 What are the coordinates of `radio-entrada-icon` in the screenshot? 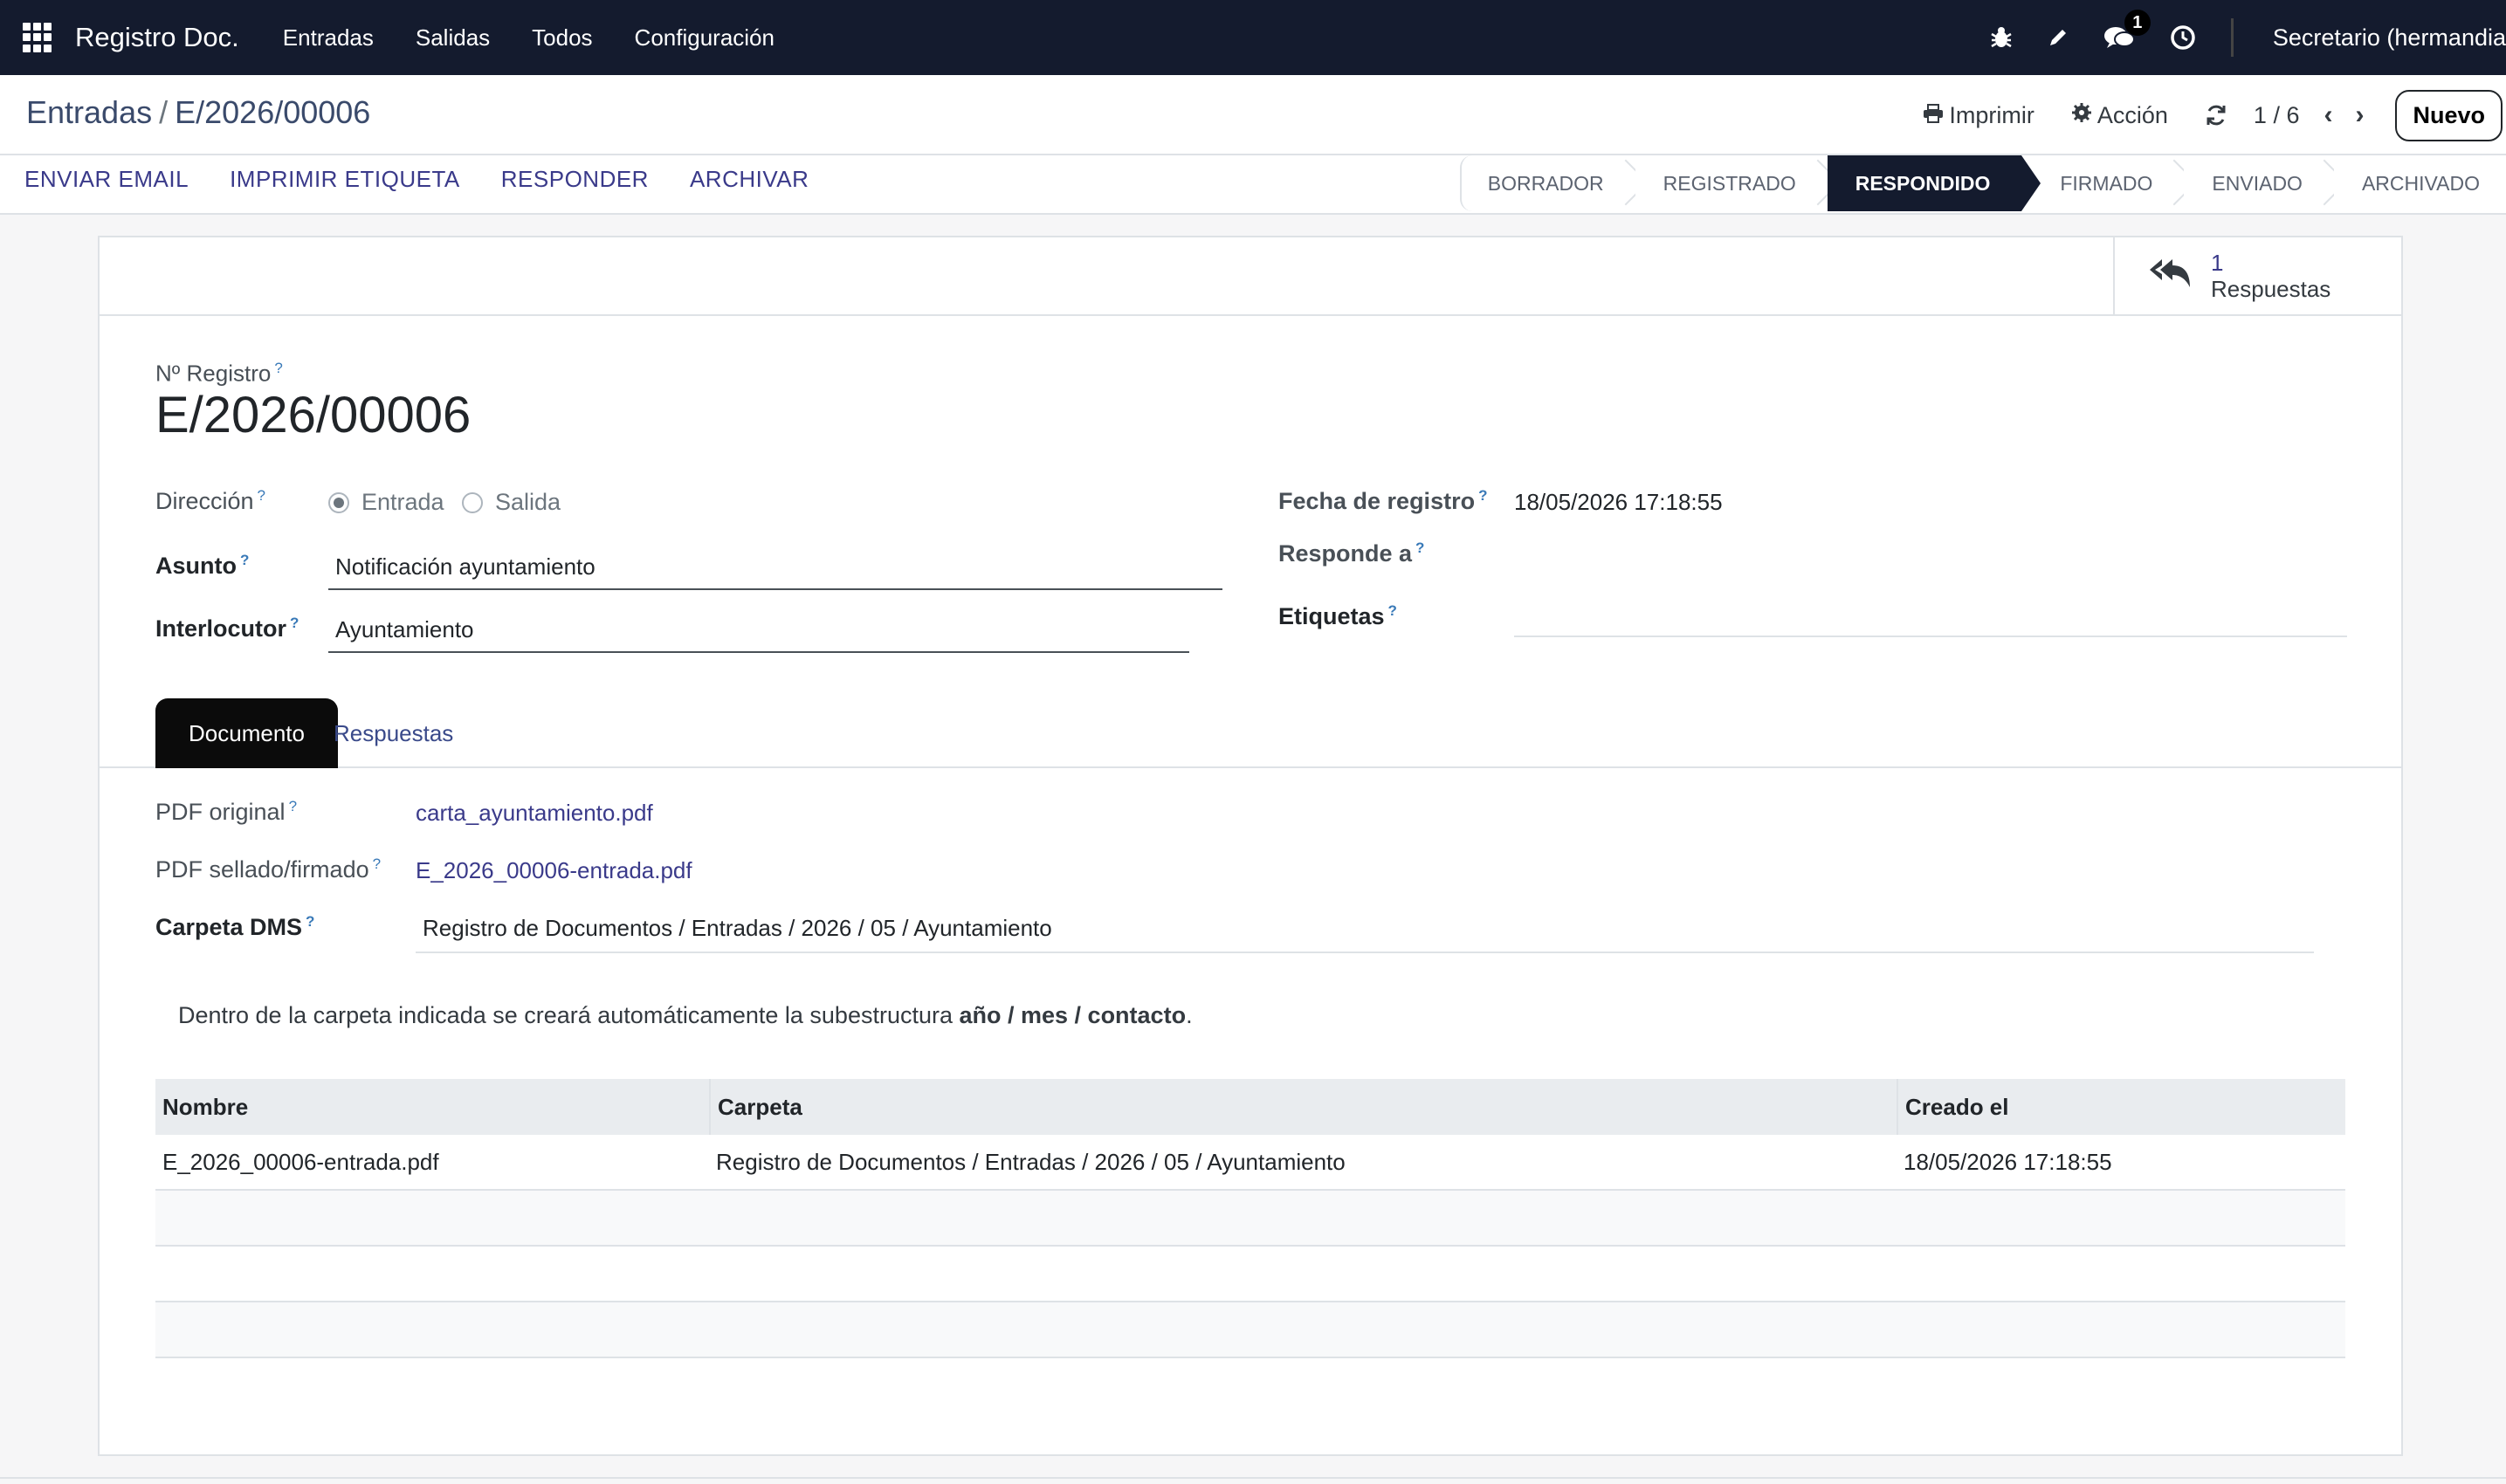 It's located at (338, 502).